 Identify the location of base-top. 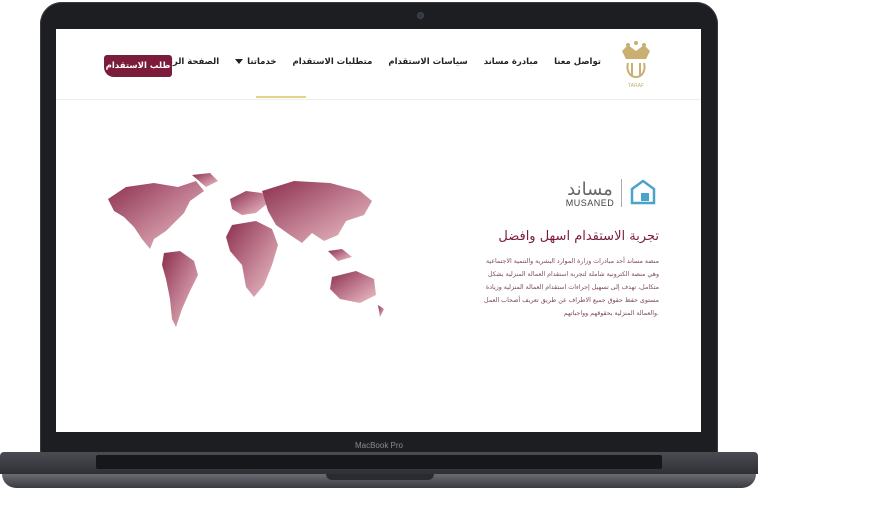
(379, 463).